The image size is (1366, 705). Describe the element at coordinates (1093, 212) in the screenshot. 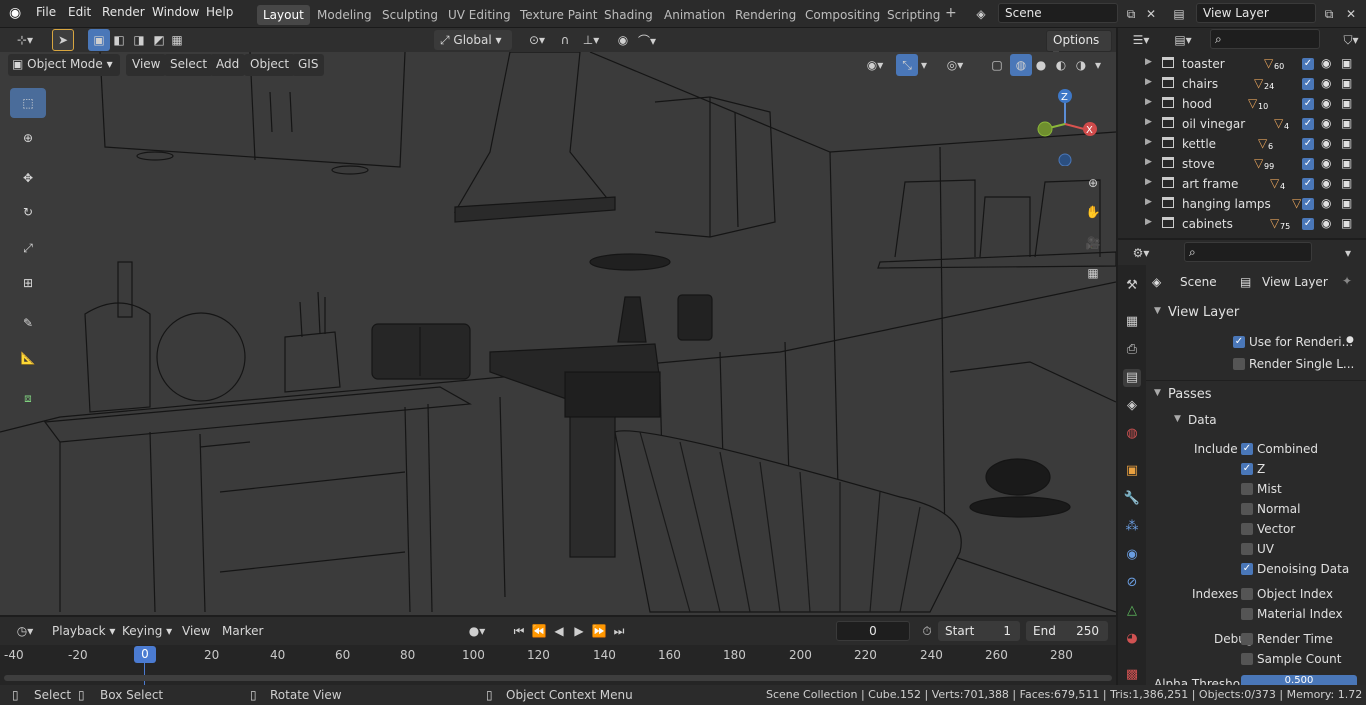

I see `pan-hand-icon: ✋` at that location.